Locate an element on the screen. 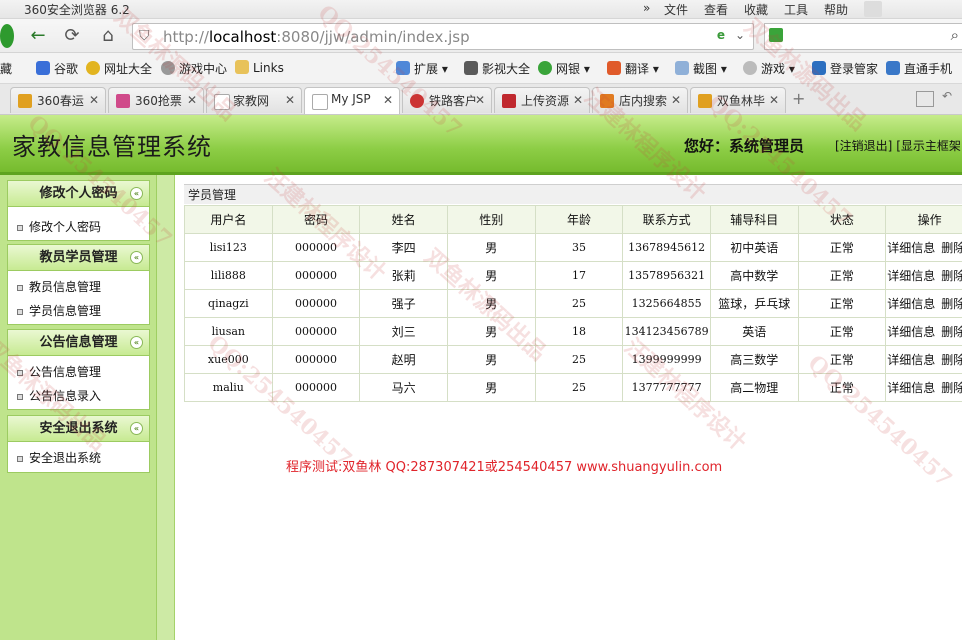 This screenshot has height=640, width=962. fav-extensions: 扩展 ▾ is located at coordinates (422, 68).